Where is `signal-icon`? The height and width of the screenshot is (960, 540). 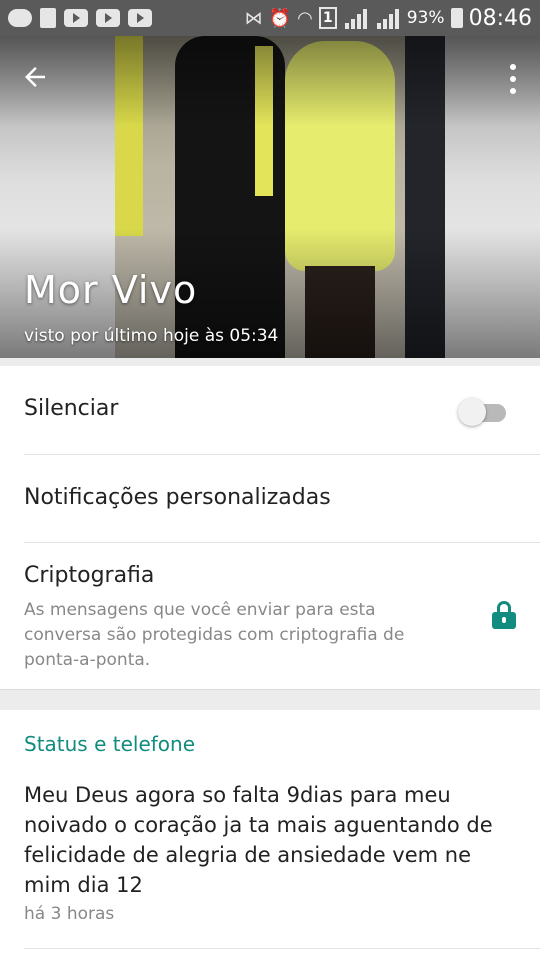
signal-icon is located at coordinates (356, 18).